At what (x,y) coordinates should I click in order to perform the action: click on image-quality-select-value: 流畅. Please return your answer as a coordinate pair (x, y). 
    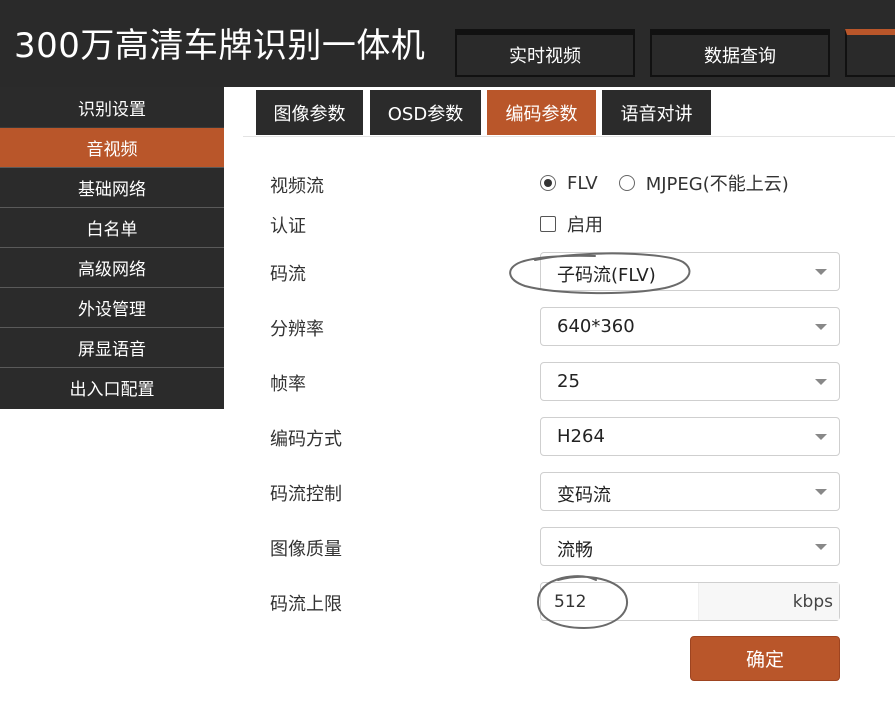
    Looking at the image, I should click on (575, 550).